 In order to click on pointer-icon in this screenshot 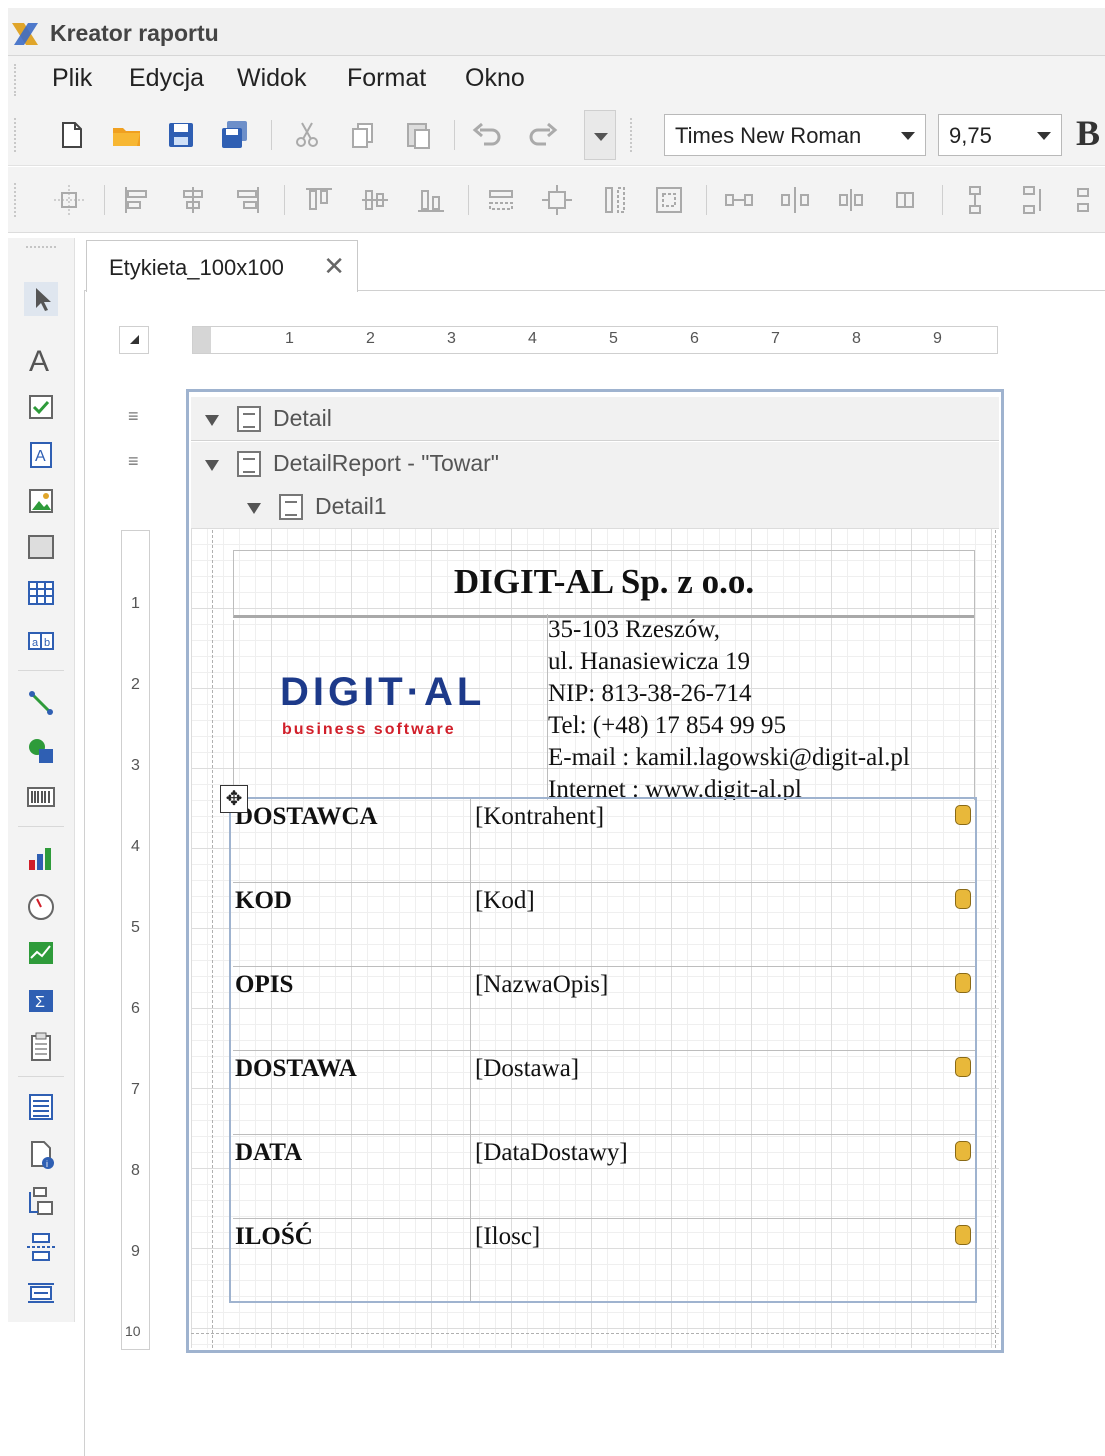, I will do `click(41, 299)`.